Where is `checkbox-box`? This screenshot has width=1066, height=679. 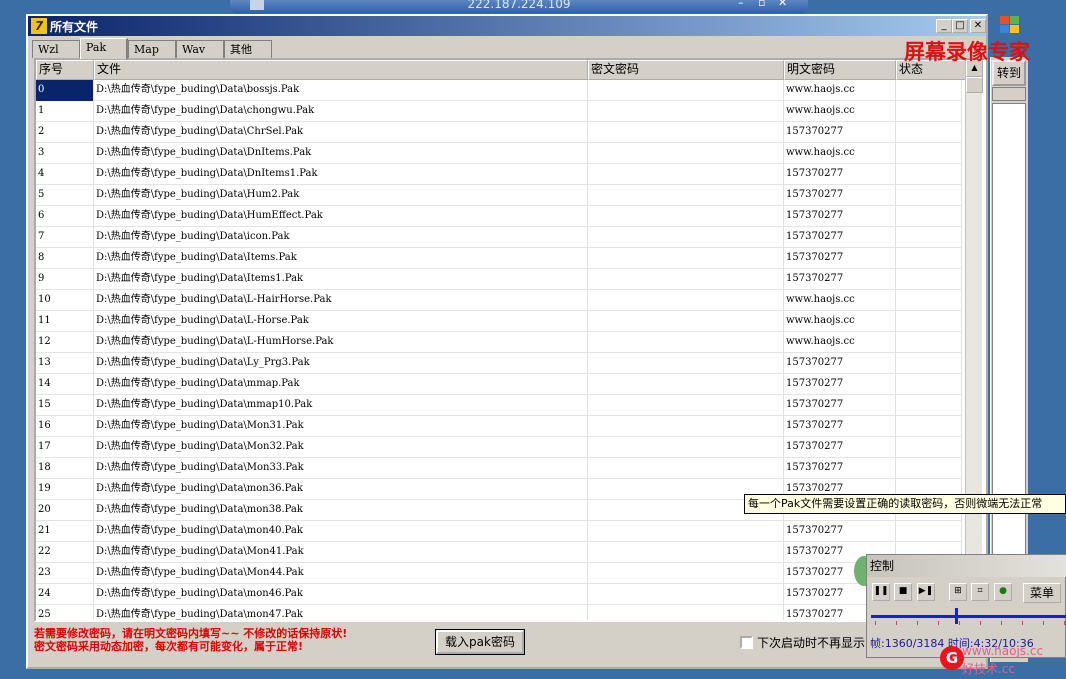 checkbox-box is located at coordinates (746, 642).